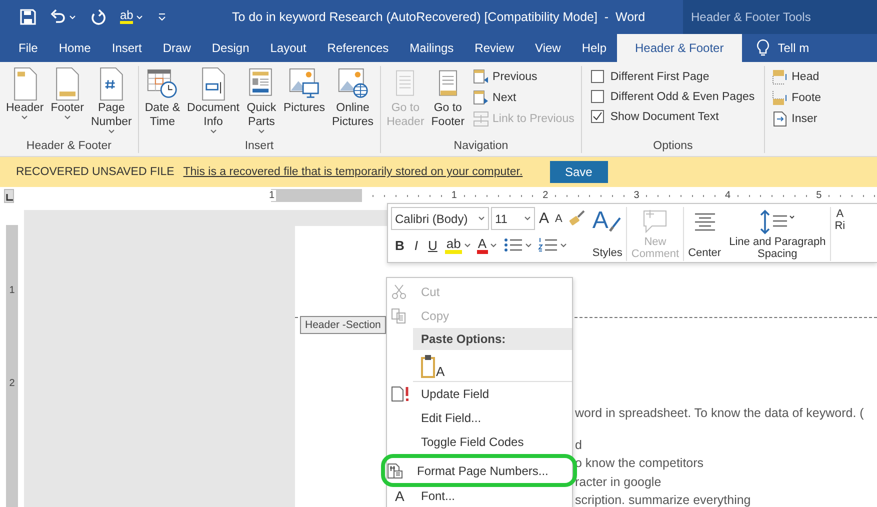  I want to click on underline-button: U, so click(433, 245).